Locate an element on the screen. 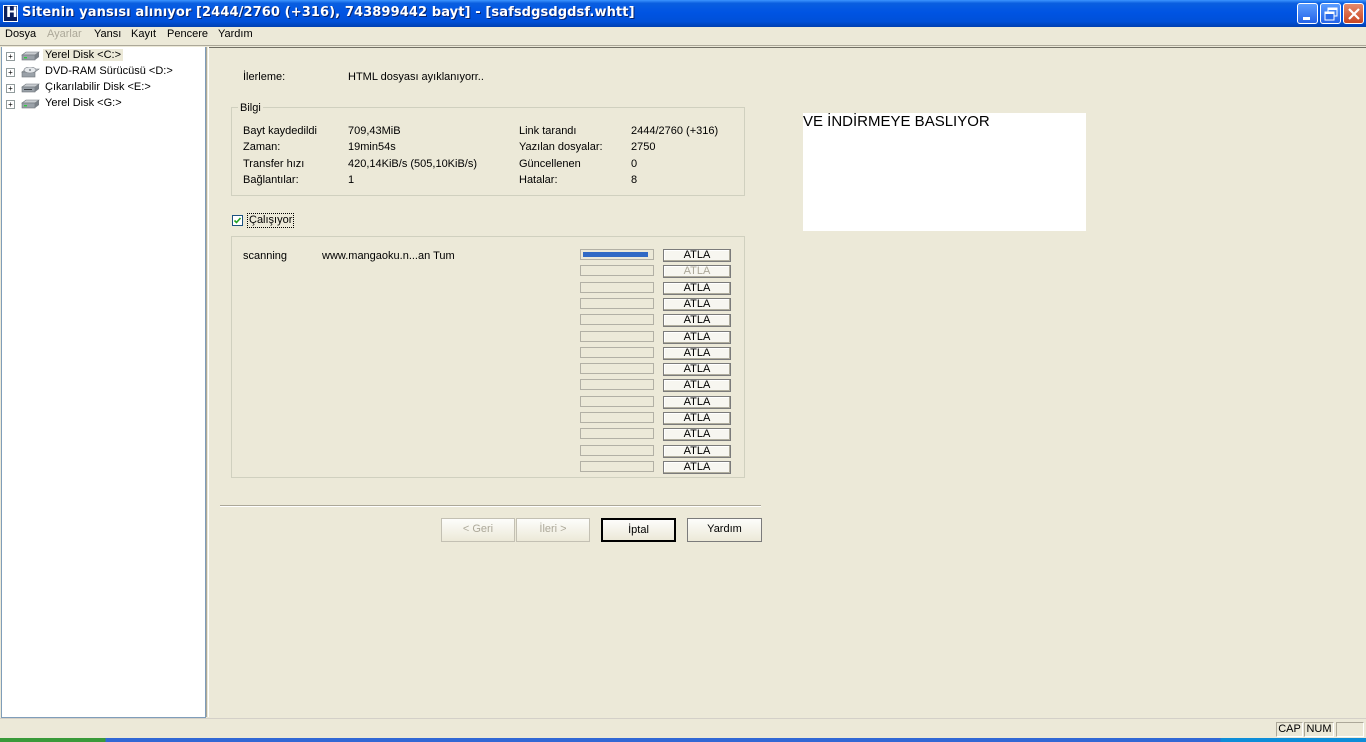 This screenshot has width=1366, height=742. links-scanned-value: 2444/2760 (+316) is located at coordinates (675, 131).